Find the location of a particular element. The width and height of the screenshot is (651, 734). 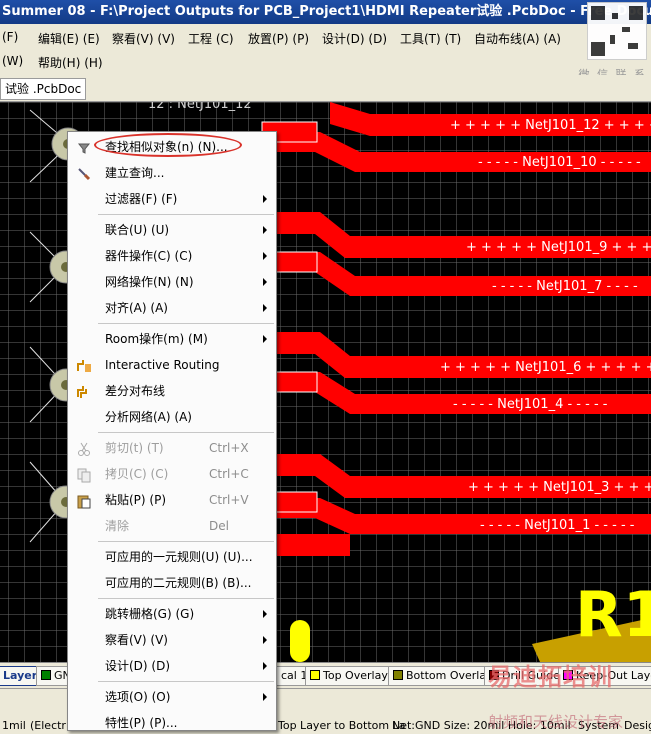

menu-autoroute: 自动布线(A) (A) is located at coordinates (517, 38).